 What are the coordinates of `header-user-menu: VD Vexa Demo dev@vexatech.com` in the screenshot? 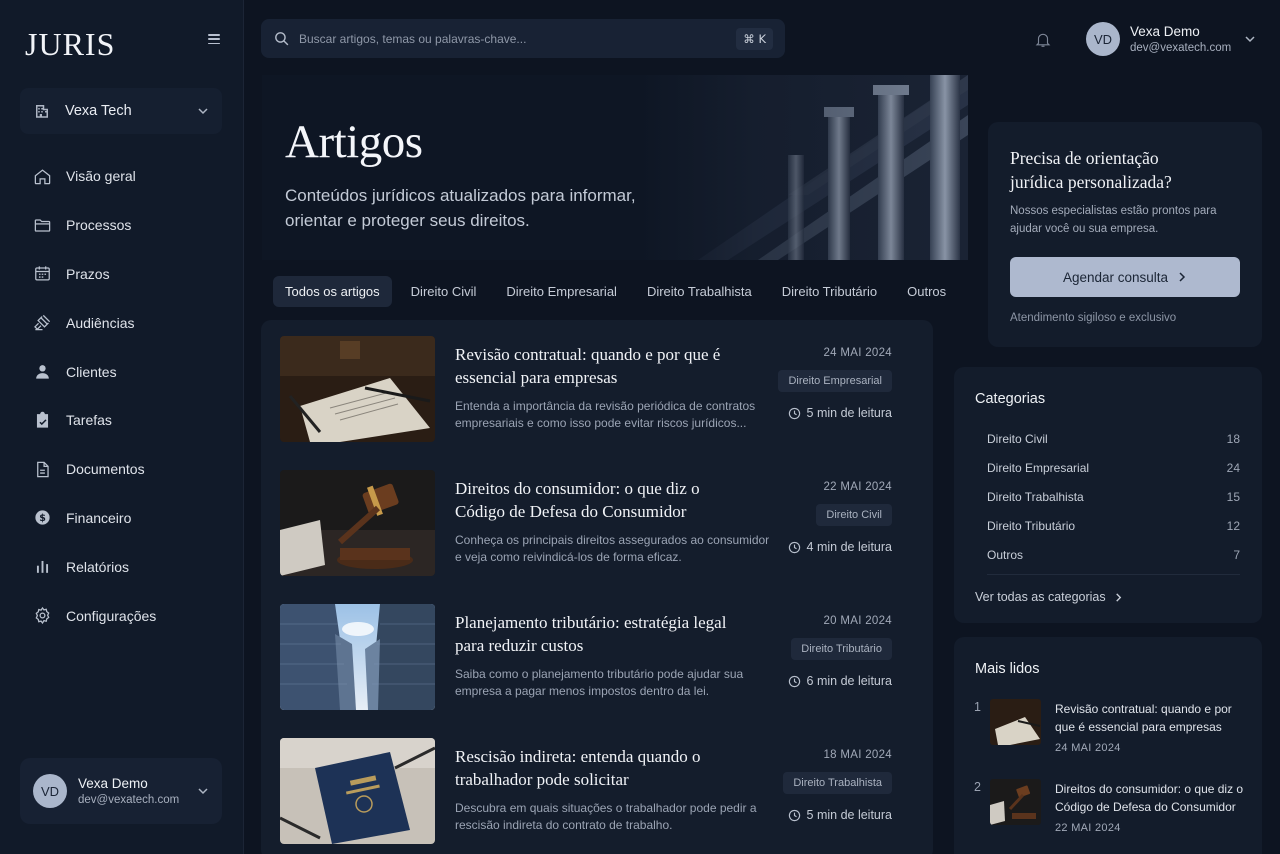 It's located at (1171, 39).